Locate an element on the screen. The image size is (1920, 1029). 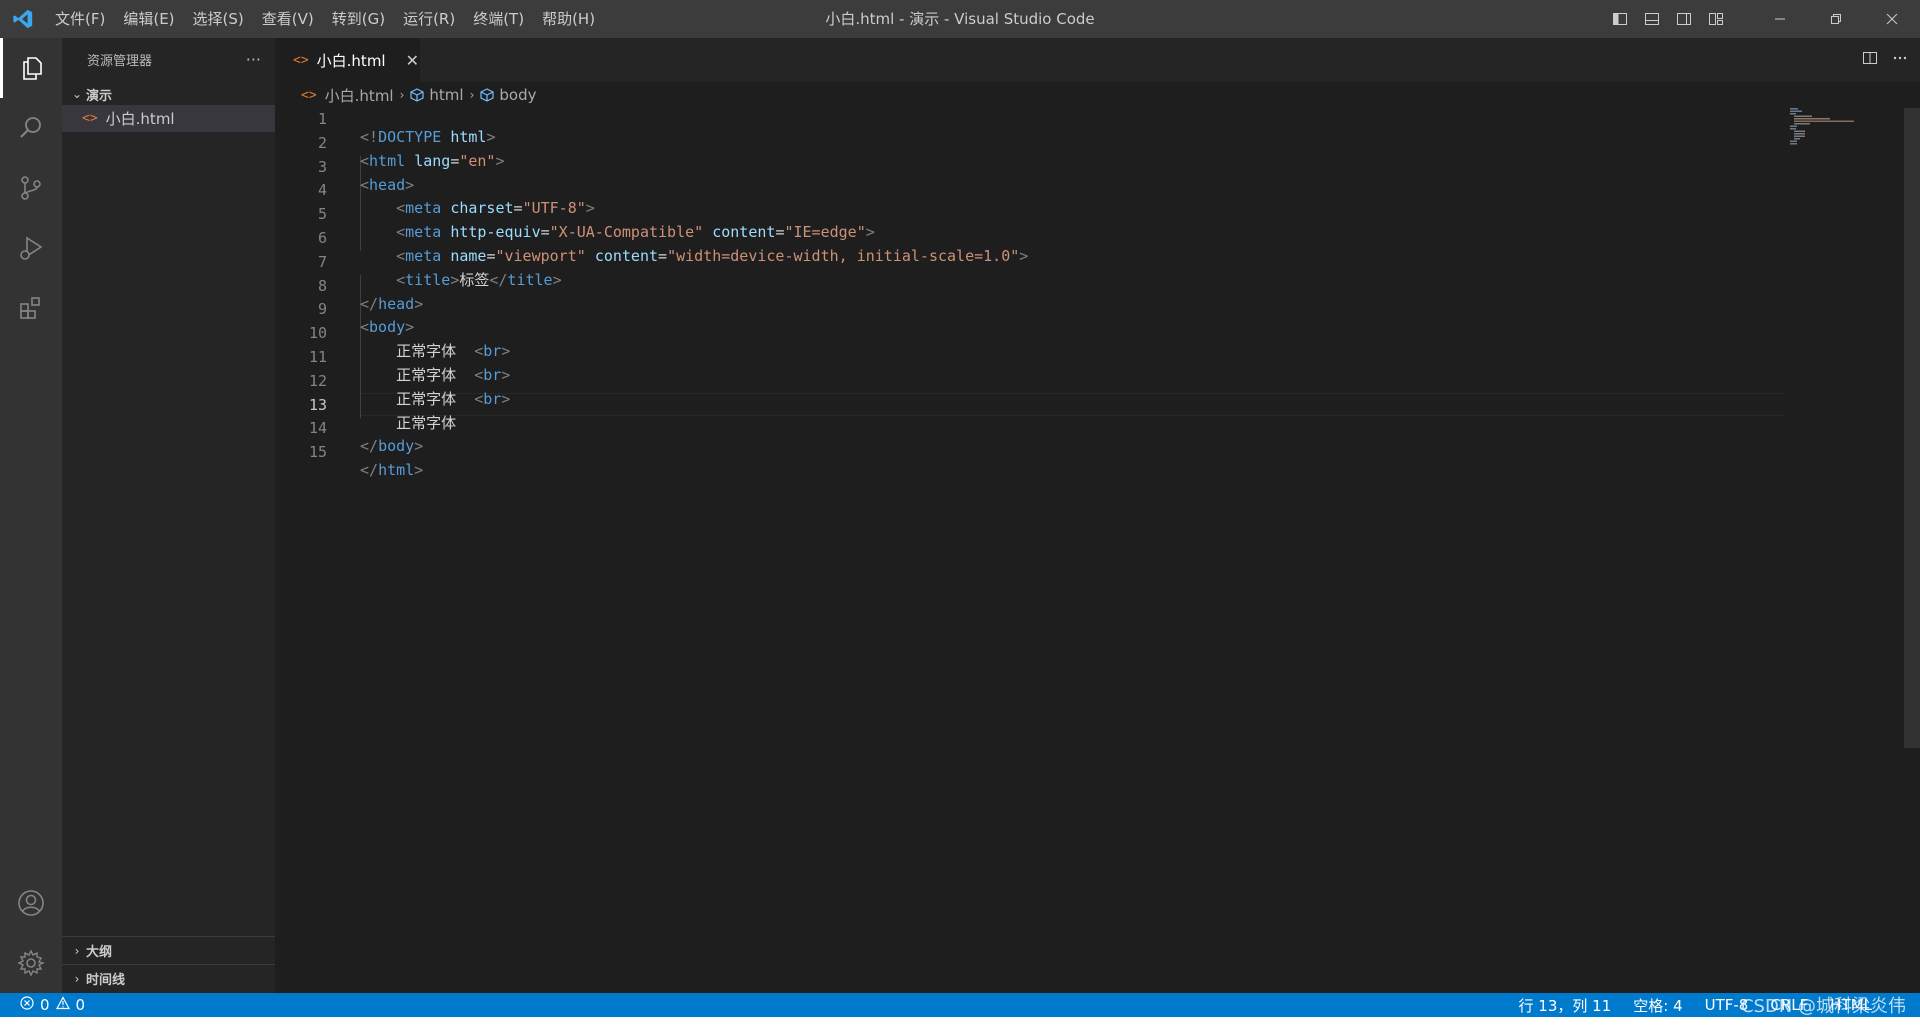
line-number: 10 is located at coordinates (317, 333).